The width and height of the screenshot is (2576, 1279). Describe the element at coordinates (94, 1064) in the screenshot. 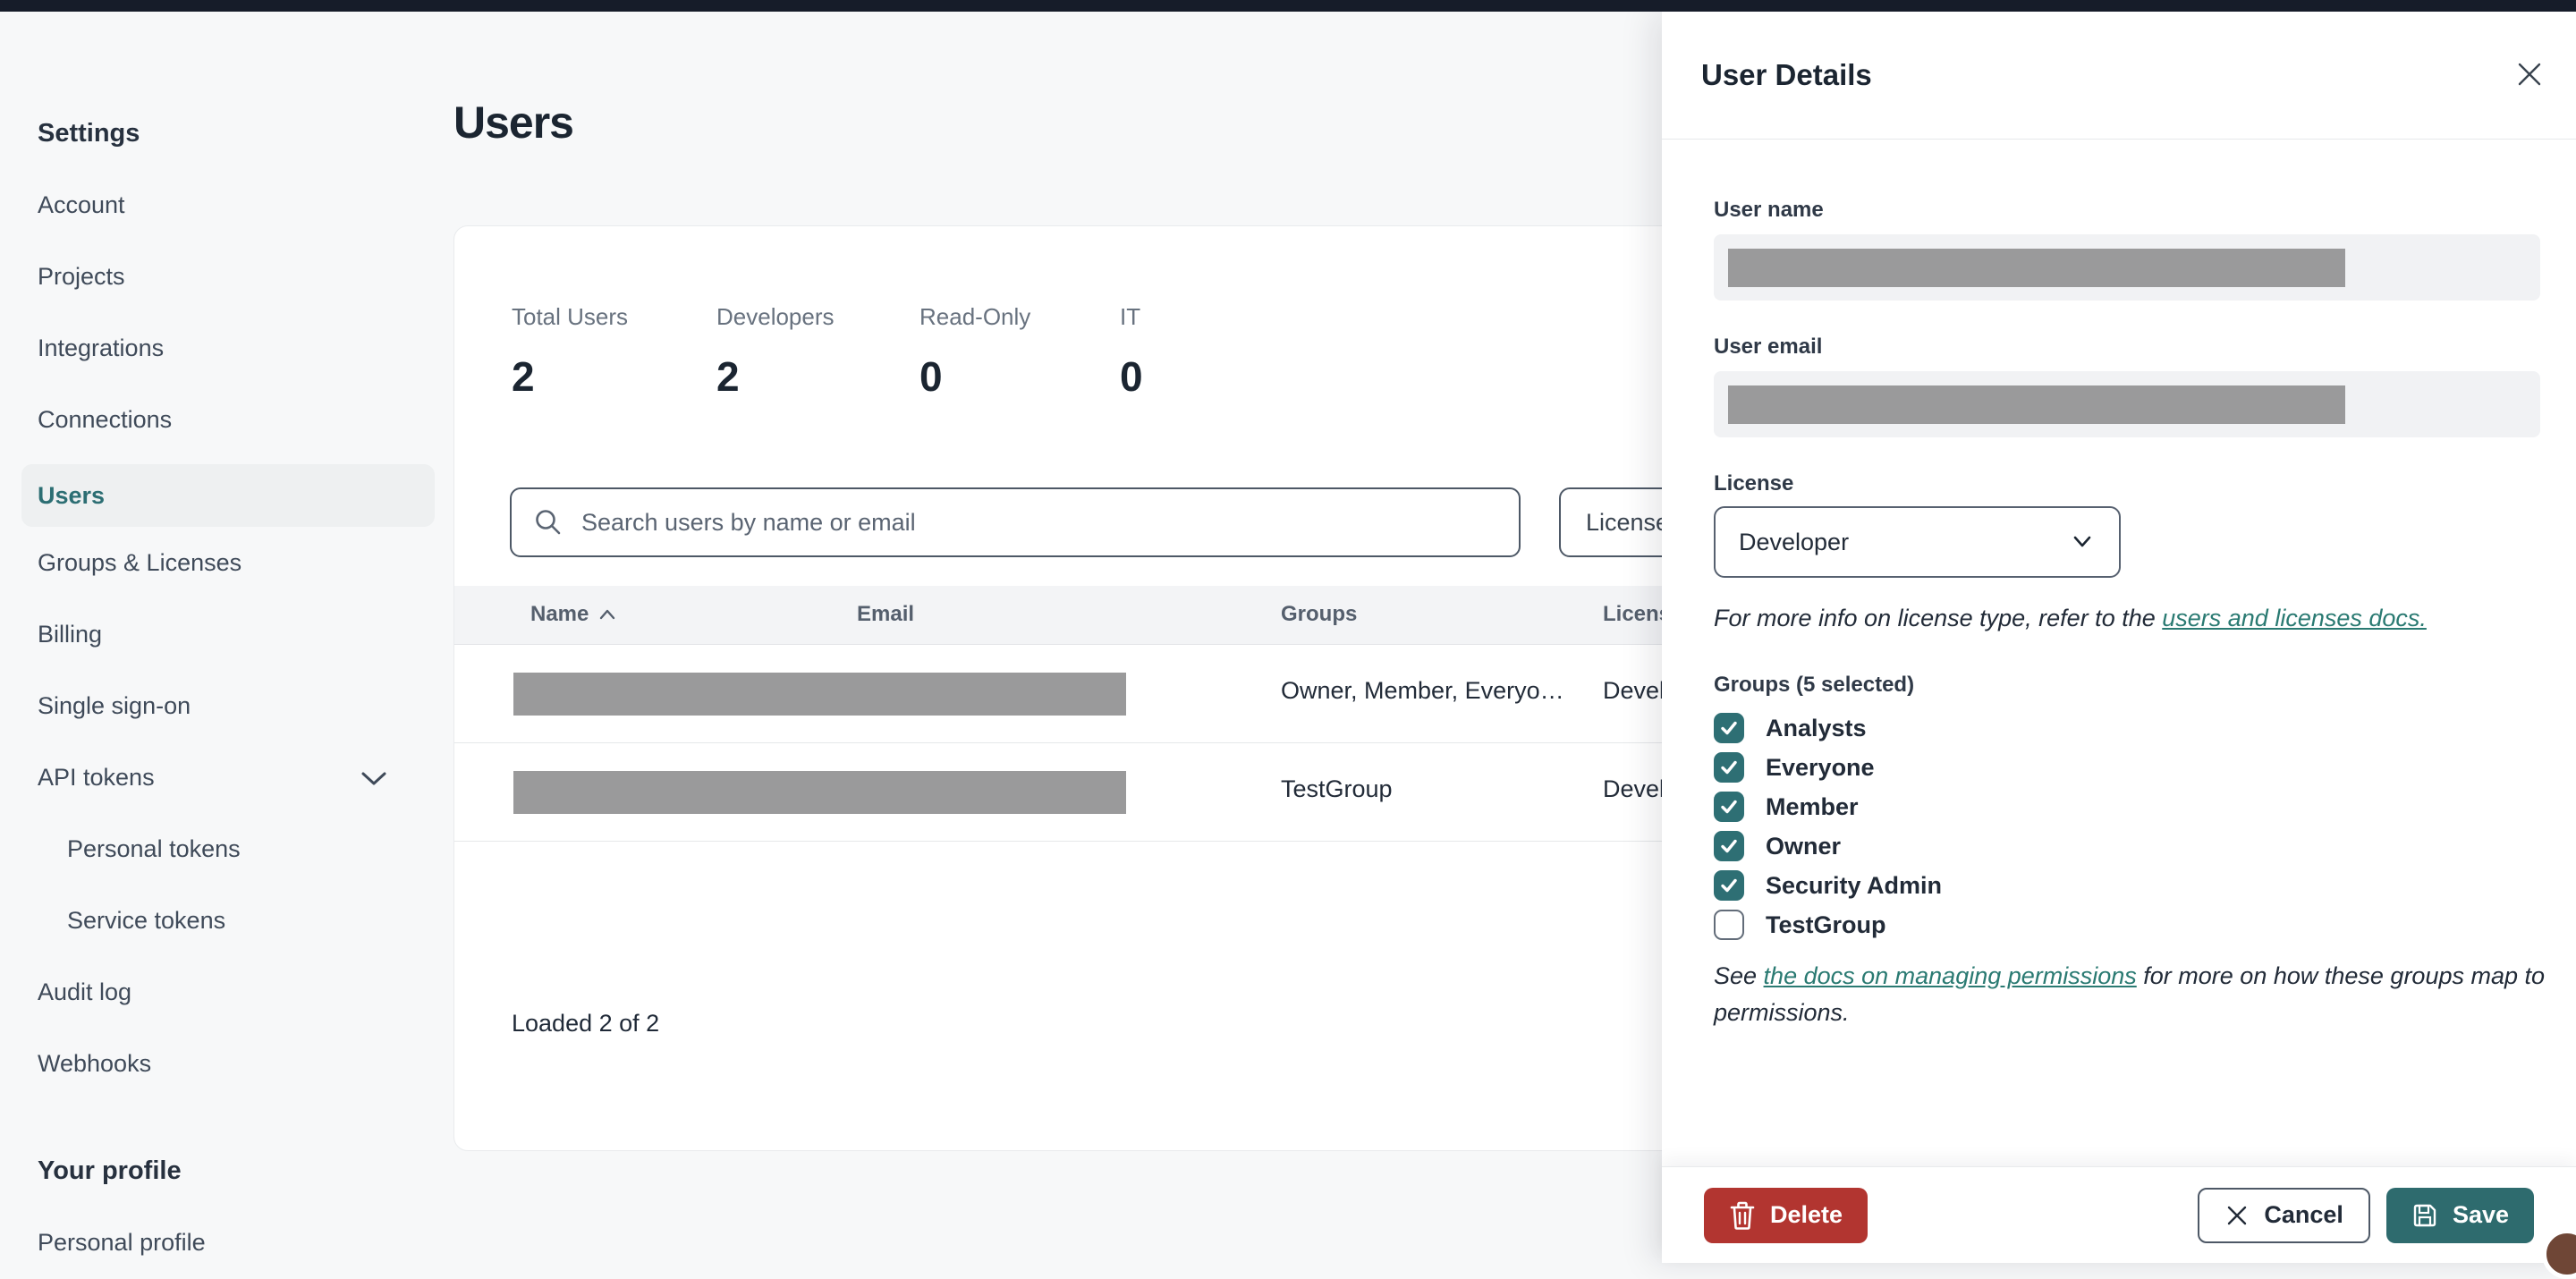

I see `sidebar-item-webhooks: Webhooks` at that location.